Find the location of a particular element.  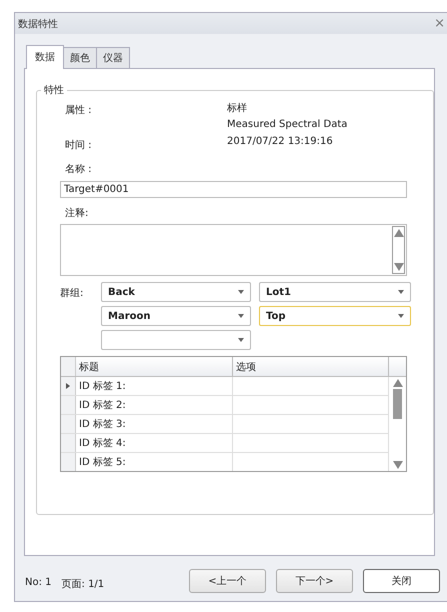

dialog-button: <上一个 is located at coordinates (227, 581).